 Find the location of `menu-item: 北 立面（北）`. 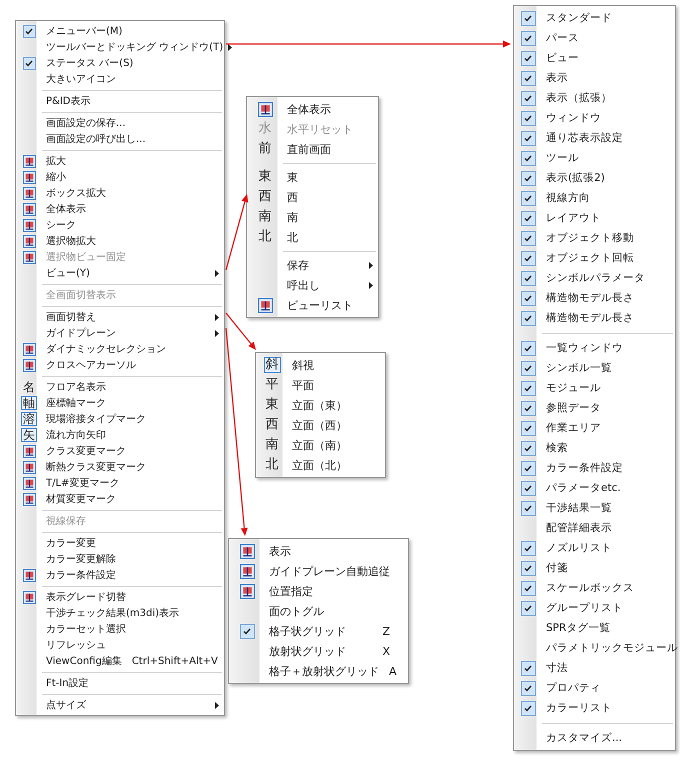

menu-item: 北 立面（北） is located at coordinates (320, 465).